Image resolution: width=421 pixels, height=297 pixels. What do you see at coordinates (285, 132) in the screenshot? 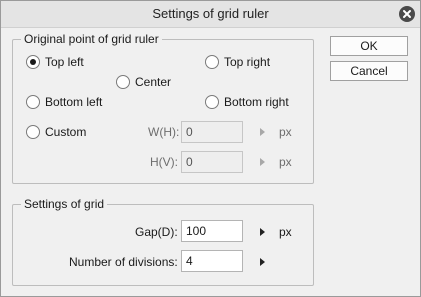
I see `width-unit: px` at bounding box center [285, 132].